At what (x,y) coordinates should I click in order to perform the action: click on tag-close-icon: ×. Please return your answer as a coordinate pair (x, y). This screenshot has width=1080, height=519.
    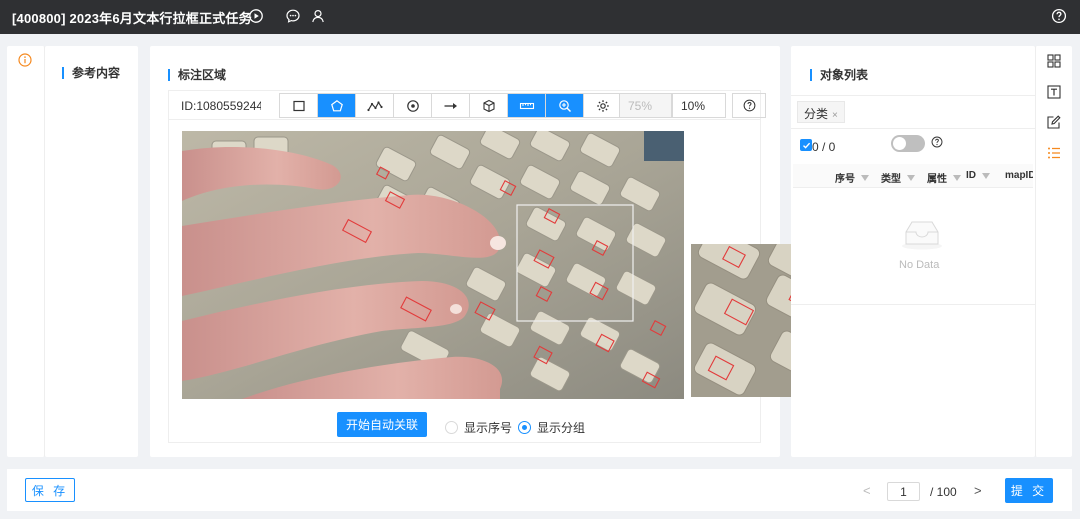
    Looking at the image, I should click on (835, 115).